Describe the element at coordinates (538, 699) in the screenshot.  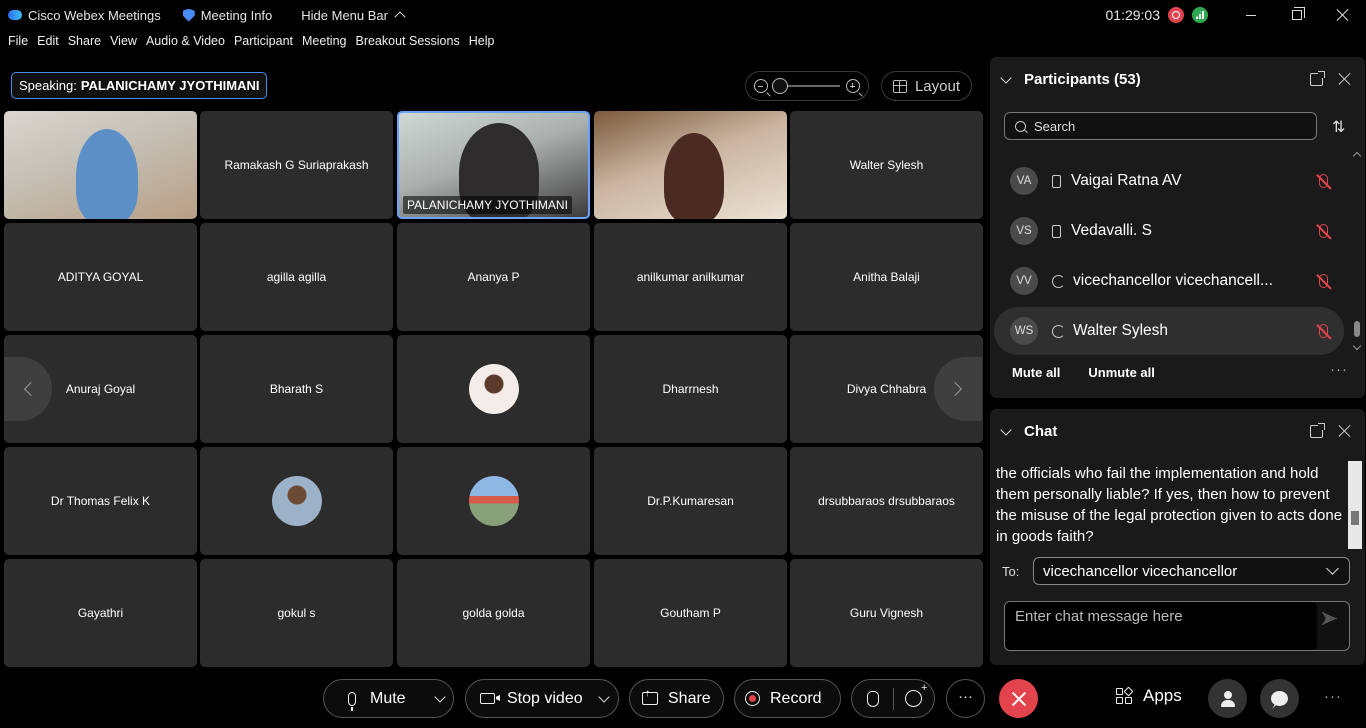
I see `stop-video-button: Stop video` at that location.